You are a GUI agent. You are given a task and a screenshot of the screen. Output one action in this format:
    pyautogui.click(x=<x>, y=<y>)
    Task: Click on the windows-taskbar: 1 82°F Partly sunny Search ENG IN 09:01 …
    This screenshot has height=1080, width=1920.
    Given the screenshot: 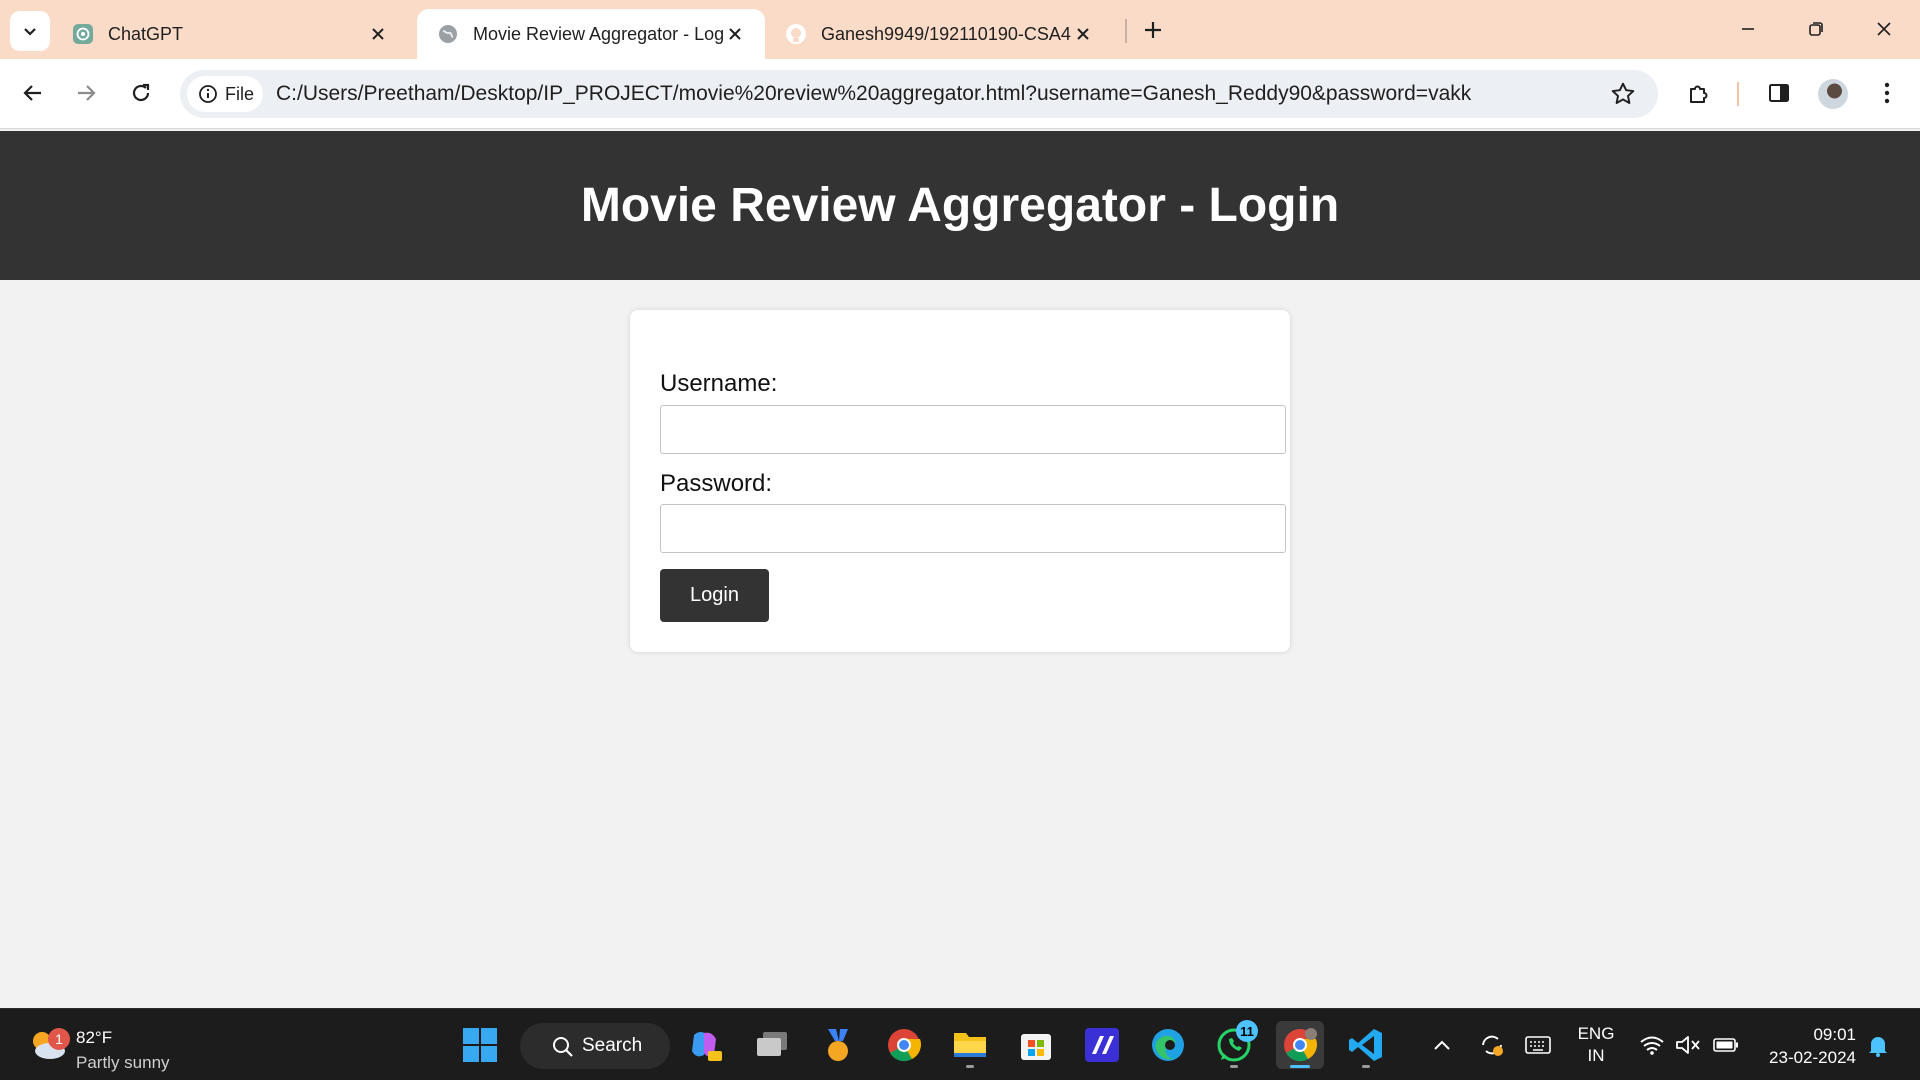 What is the action you would take?
    pyautogui.click(x=960, y=1044)
    